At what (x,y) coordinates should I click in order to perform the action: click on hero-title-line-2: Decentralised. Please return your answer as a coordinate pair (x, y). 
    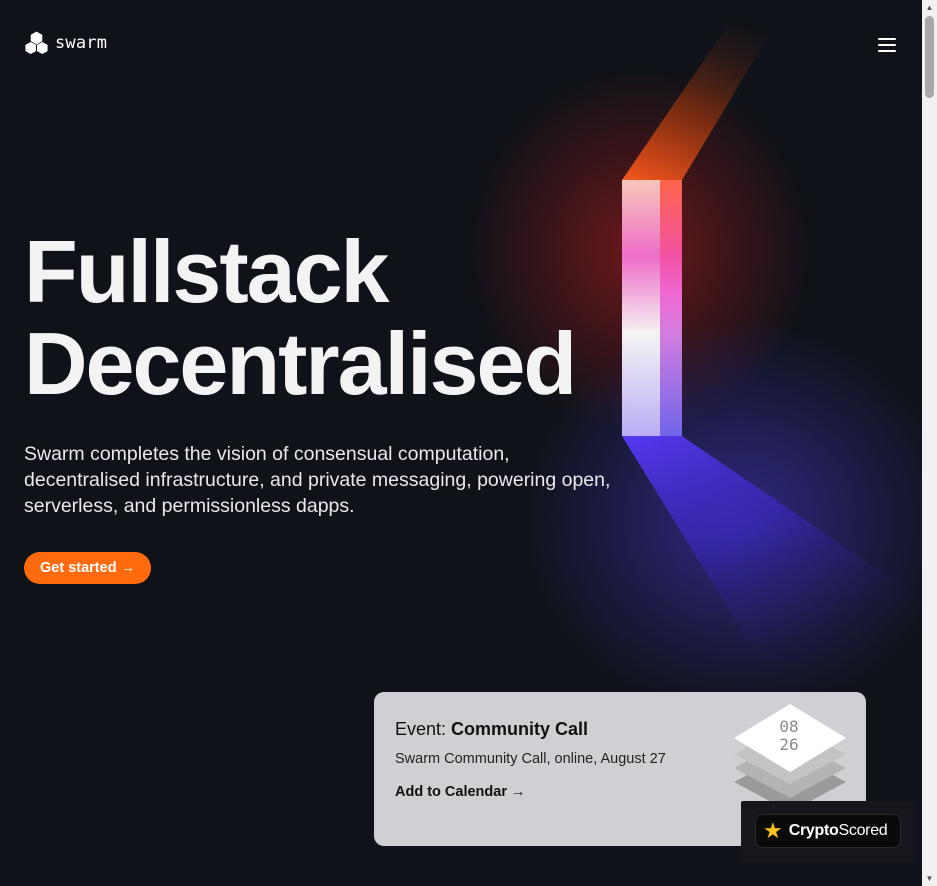
    Looking at the image, I should click on (300, 363).